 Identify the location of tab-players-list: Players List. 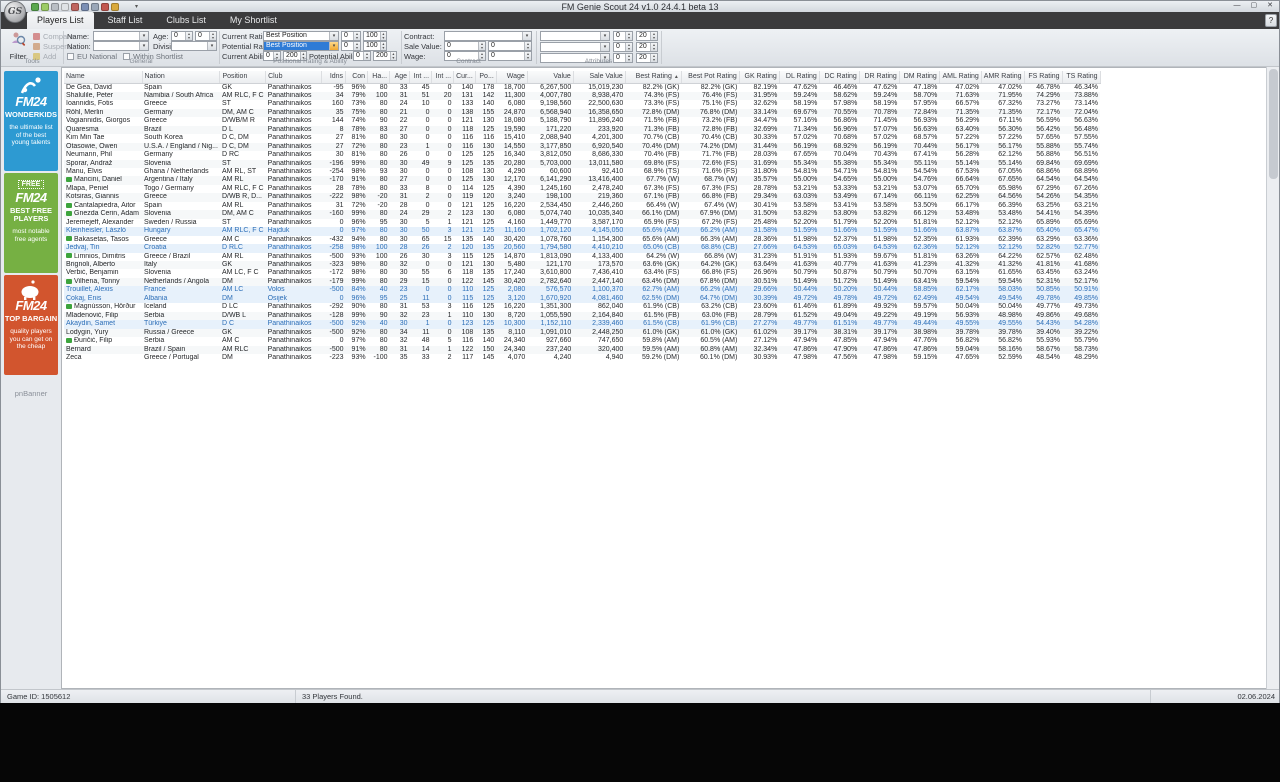
(60, 20).